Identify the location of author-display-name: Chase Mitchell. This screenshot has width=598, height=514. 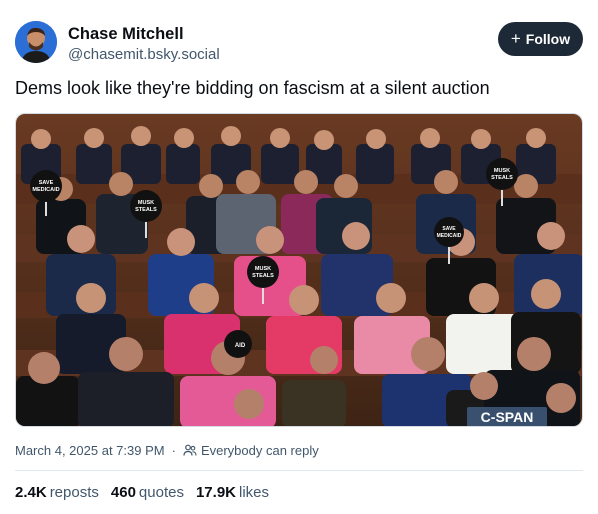
(144, 34).